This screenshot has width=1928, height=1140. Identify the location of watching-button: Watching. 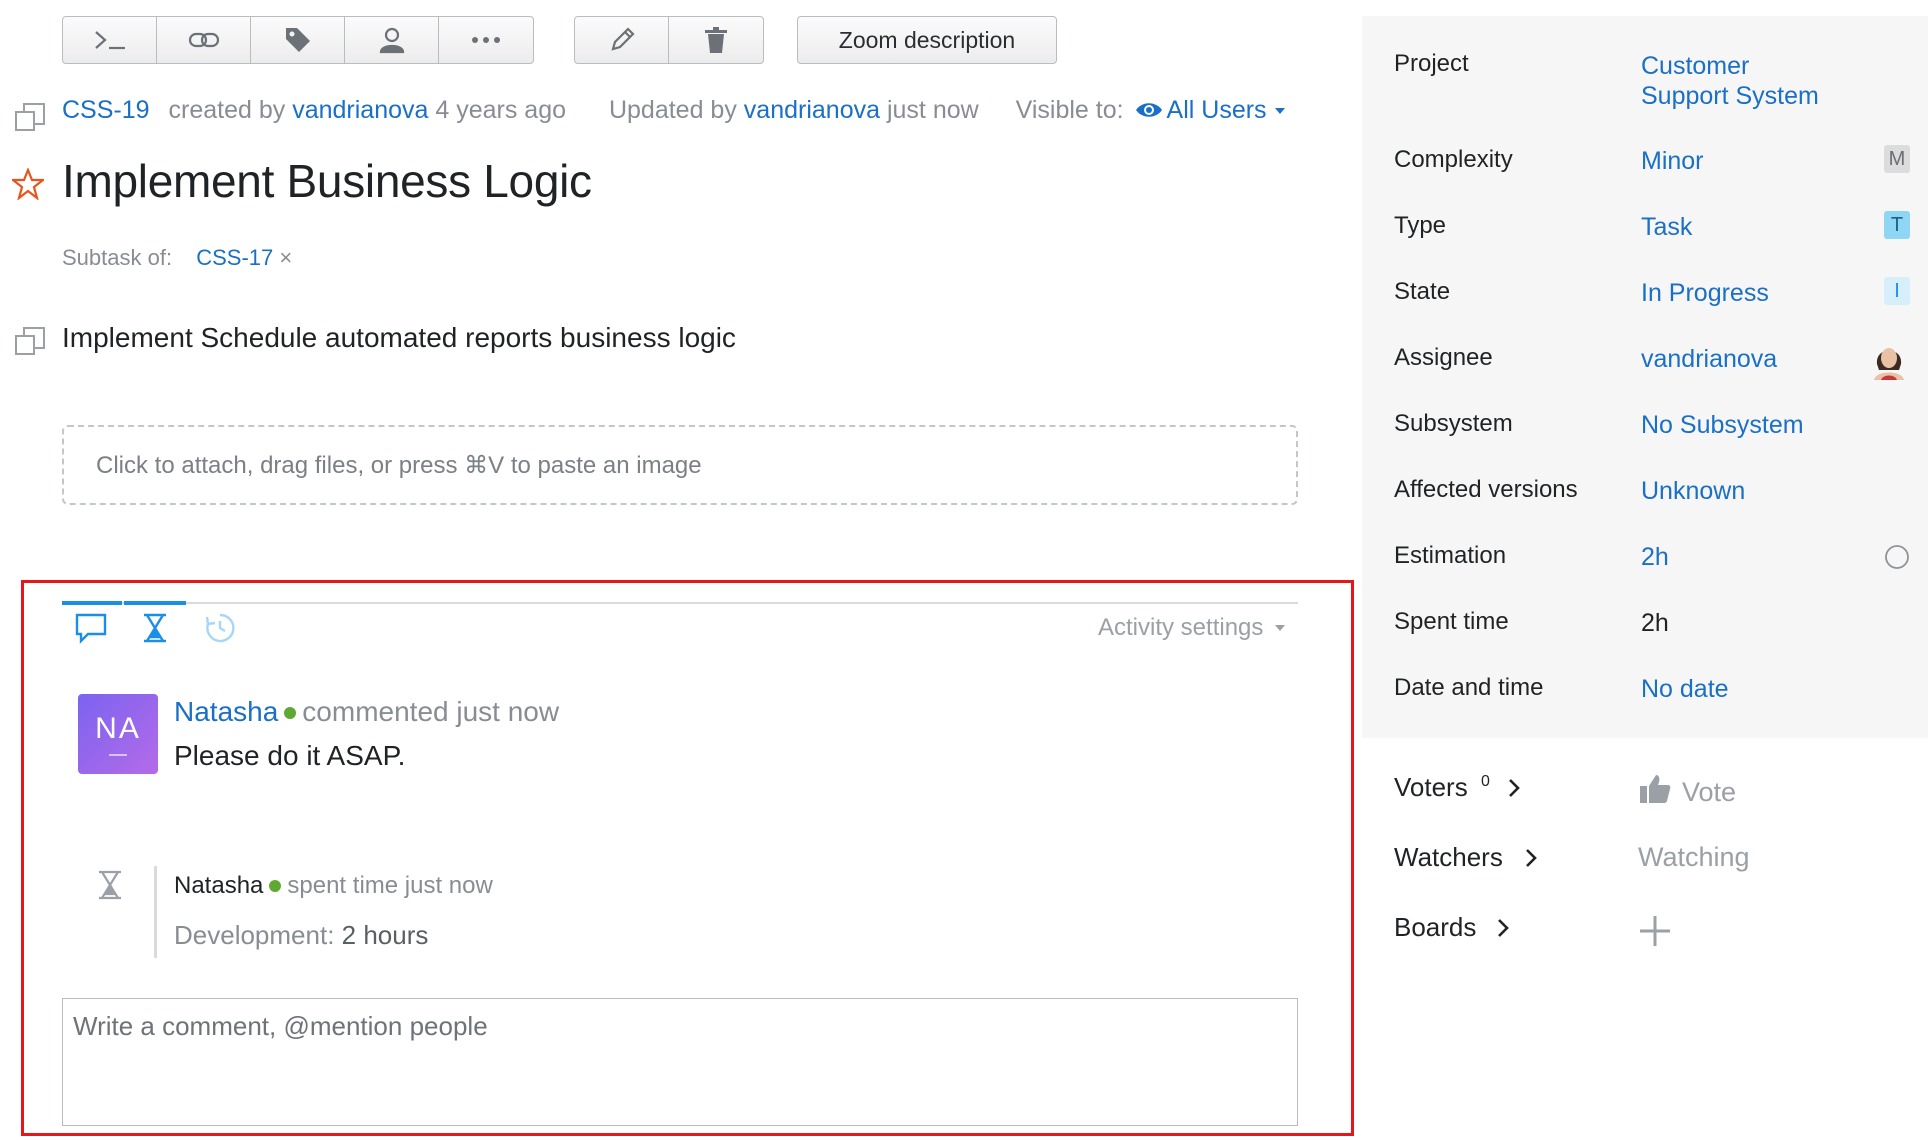
(1694, 857).